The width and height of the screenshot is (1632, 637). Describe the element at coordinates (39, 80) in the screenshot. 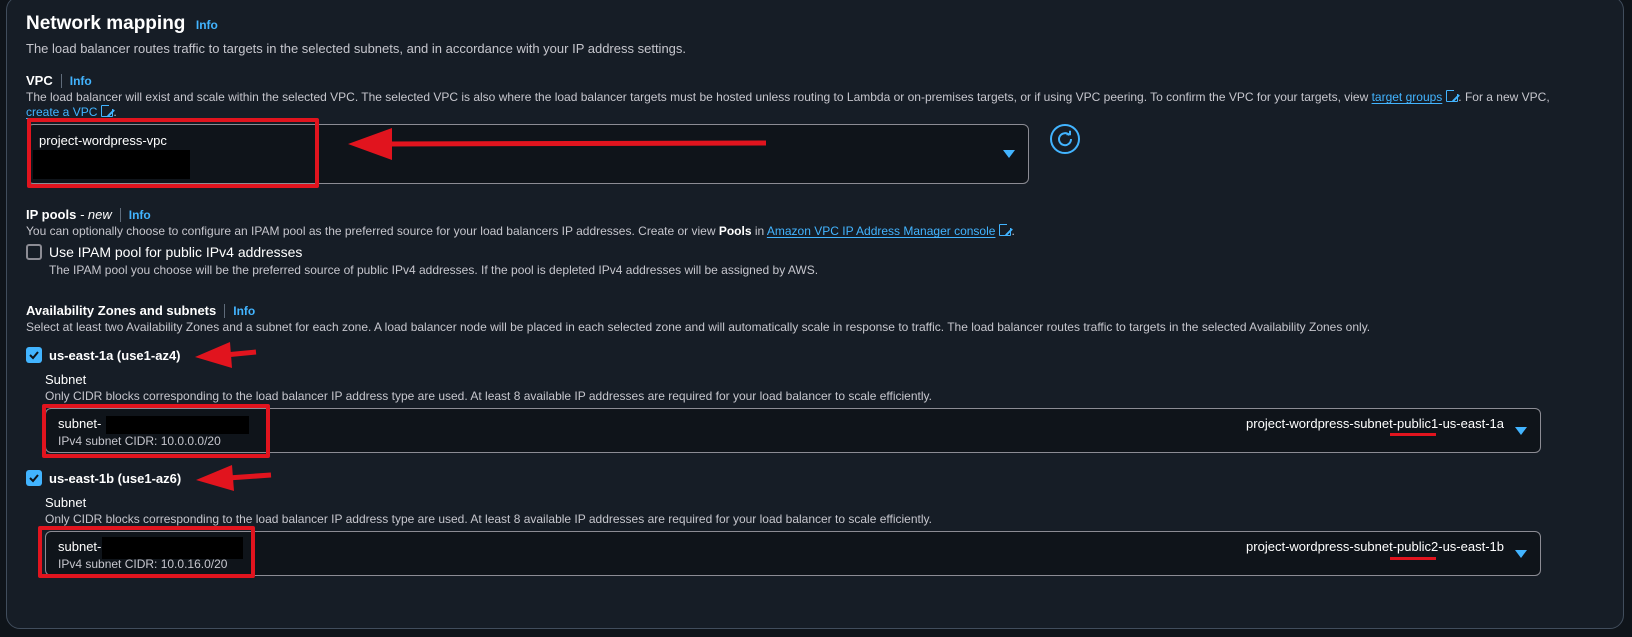

I see `vpc-label: VPC` at that location.